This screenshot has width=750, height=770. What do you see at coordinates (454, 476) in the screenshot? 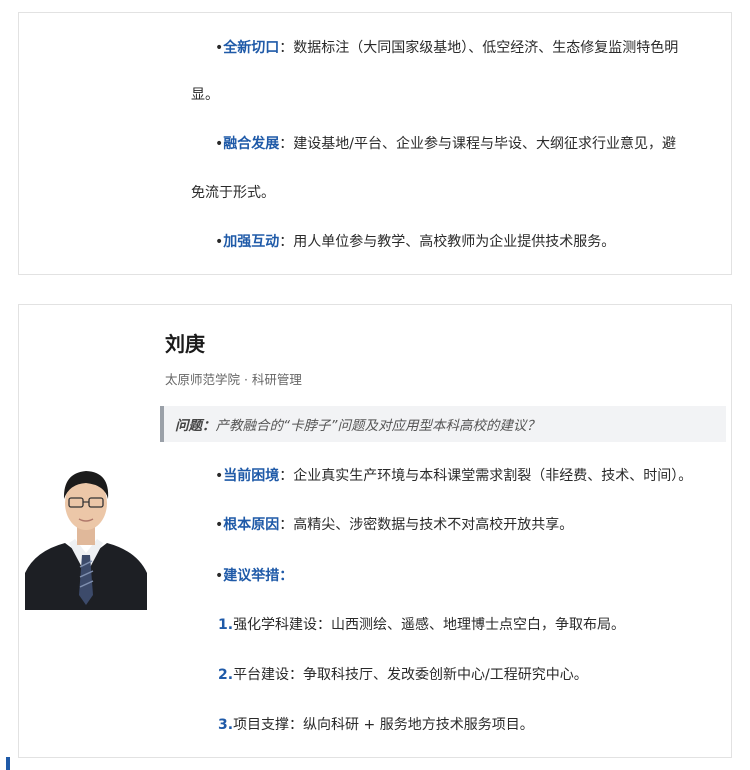
I see `bullet-current: •当前困境：企业真实生产环境与本科课堂需求割裂（非经费、技术、时间）。` at bounding box center [454, 476].